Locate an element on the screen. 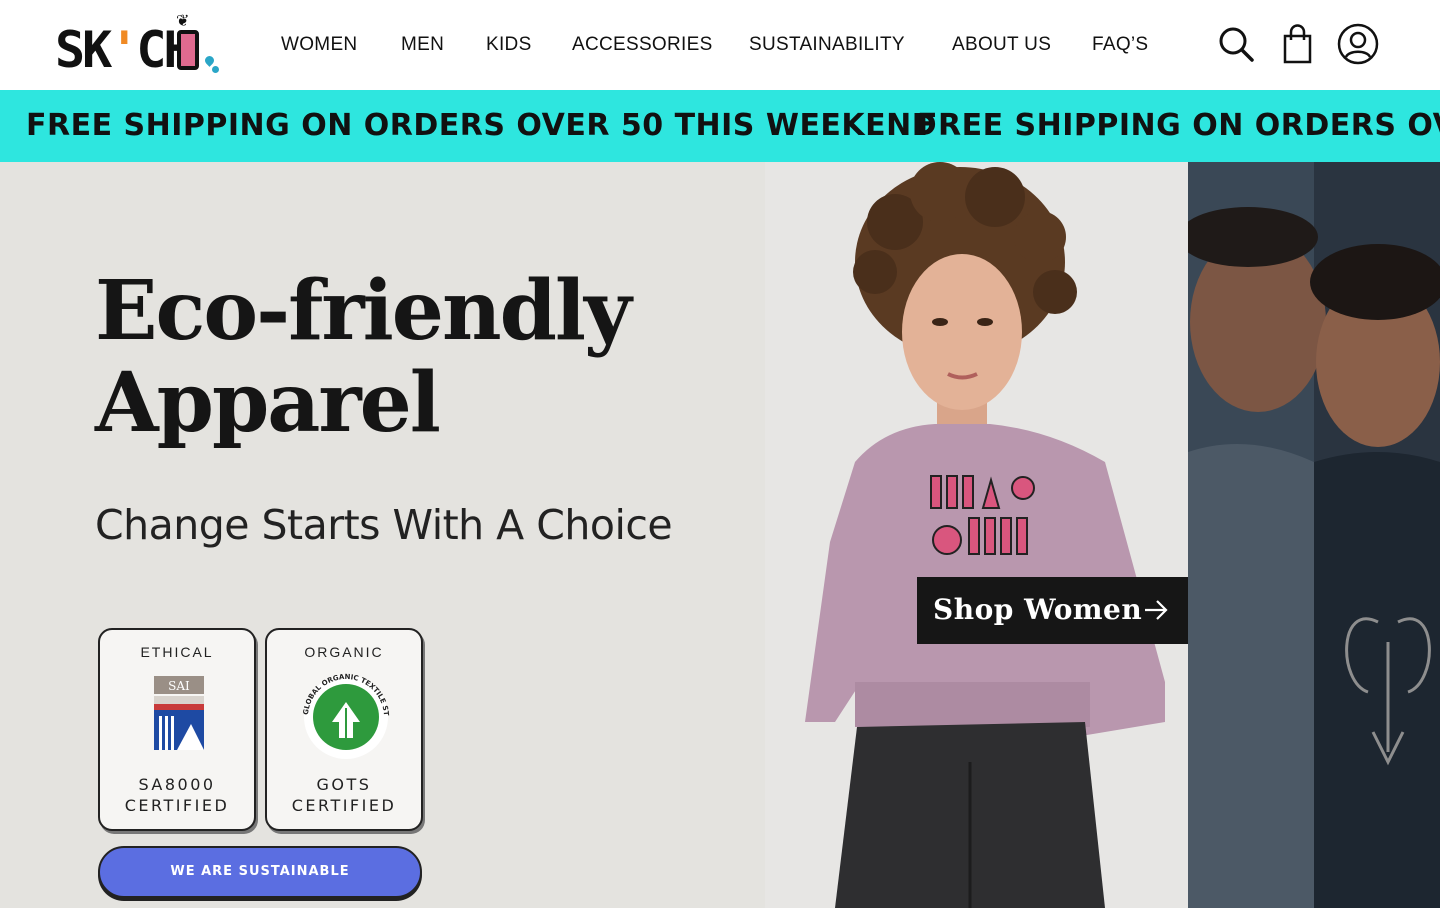 The height and width of the screenshot is (908, 1440). hero-title-line: Apparel is located at coordinates (268, 403).